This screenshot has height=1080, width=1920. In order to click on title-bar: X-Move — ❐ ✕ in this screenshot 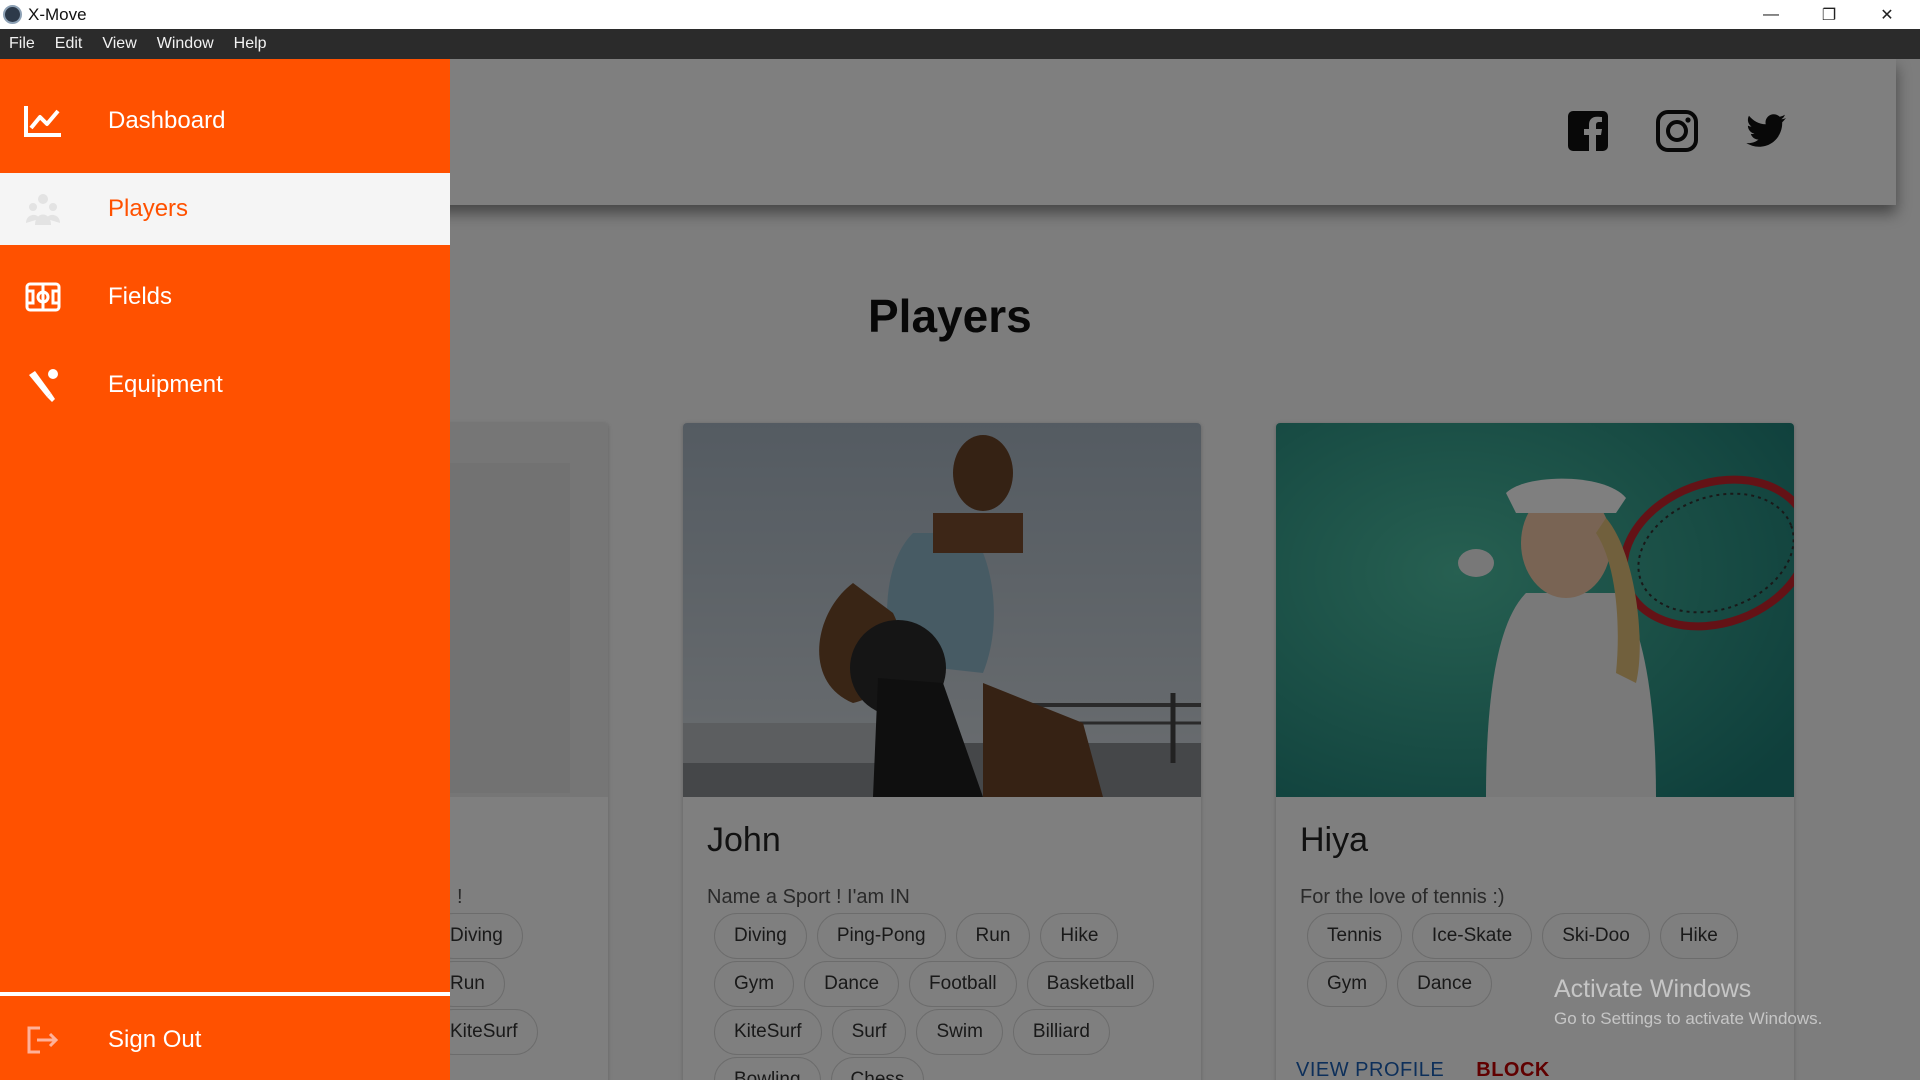, I will do `click(960, 14)`.